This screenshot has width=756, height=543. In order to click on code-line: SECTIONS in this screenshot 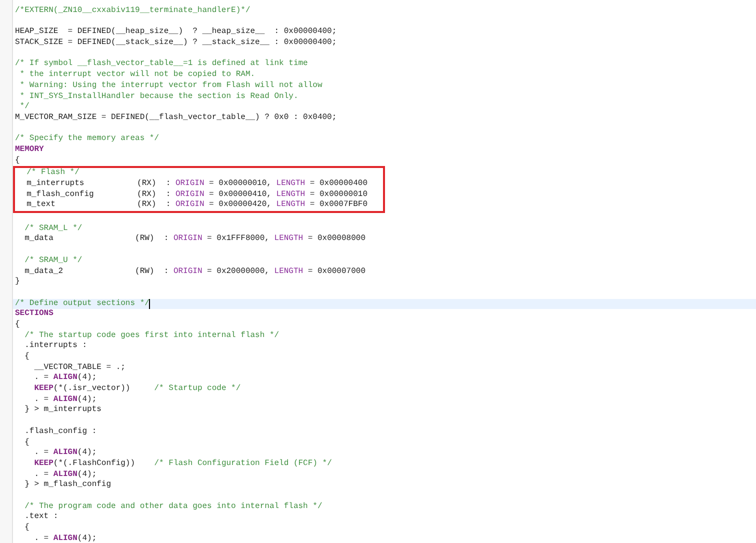, I will do `click(34, 314)`.